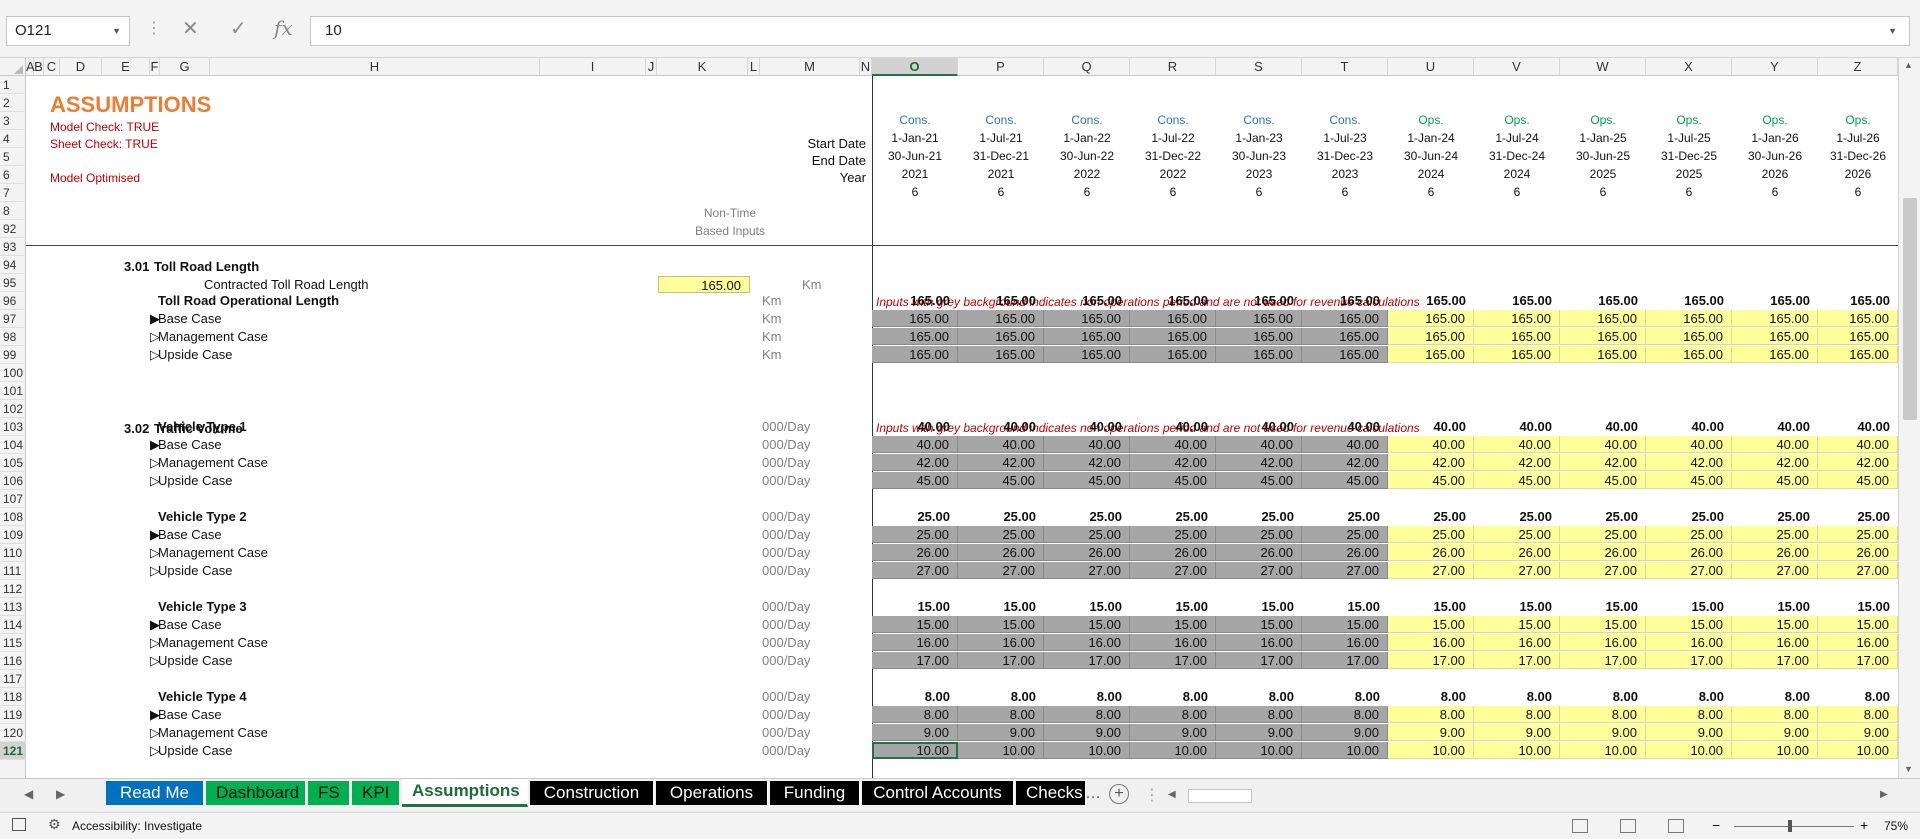  What do you see at coordinates (1908, 65) in the screenshot?
I see `scroll-up-icon: ▲` at bounding box center [1908, 65].